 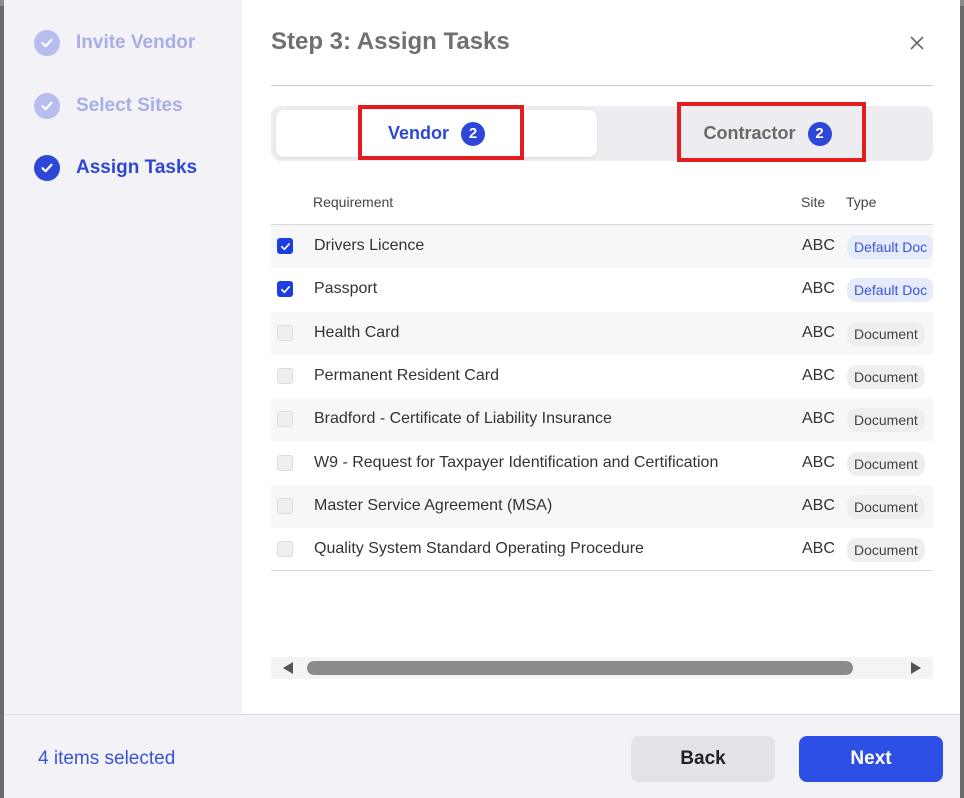 What do you see at coordinates (813, 202) in the screenshot?
I see `column-header-site: Site` at bounding box center [813, 202].